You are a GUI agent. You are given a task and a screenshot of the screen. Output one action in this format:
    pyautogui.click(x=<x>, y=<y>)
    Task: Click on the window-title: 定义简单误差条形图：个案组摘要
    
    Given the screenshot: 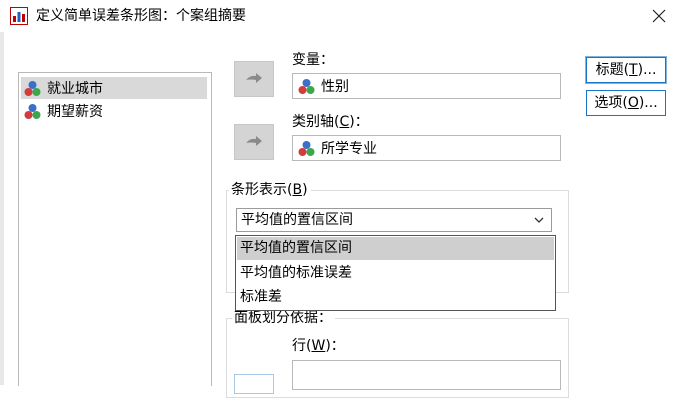 What is the action you would take?
    pyautogui.click(x=141, y=16)
    